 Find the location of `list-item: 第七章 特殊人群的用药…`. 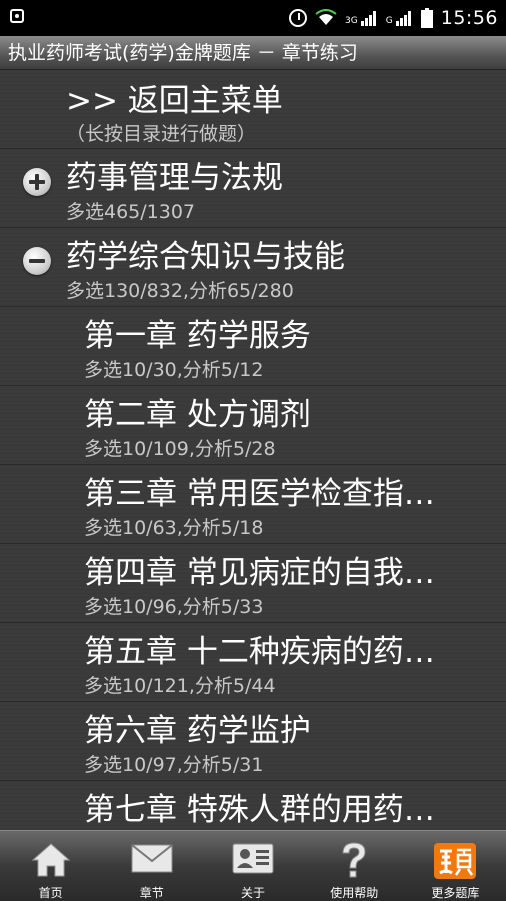

list-item: 第七章 特殊人群的用药… is located at coordinates (253, 805).